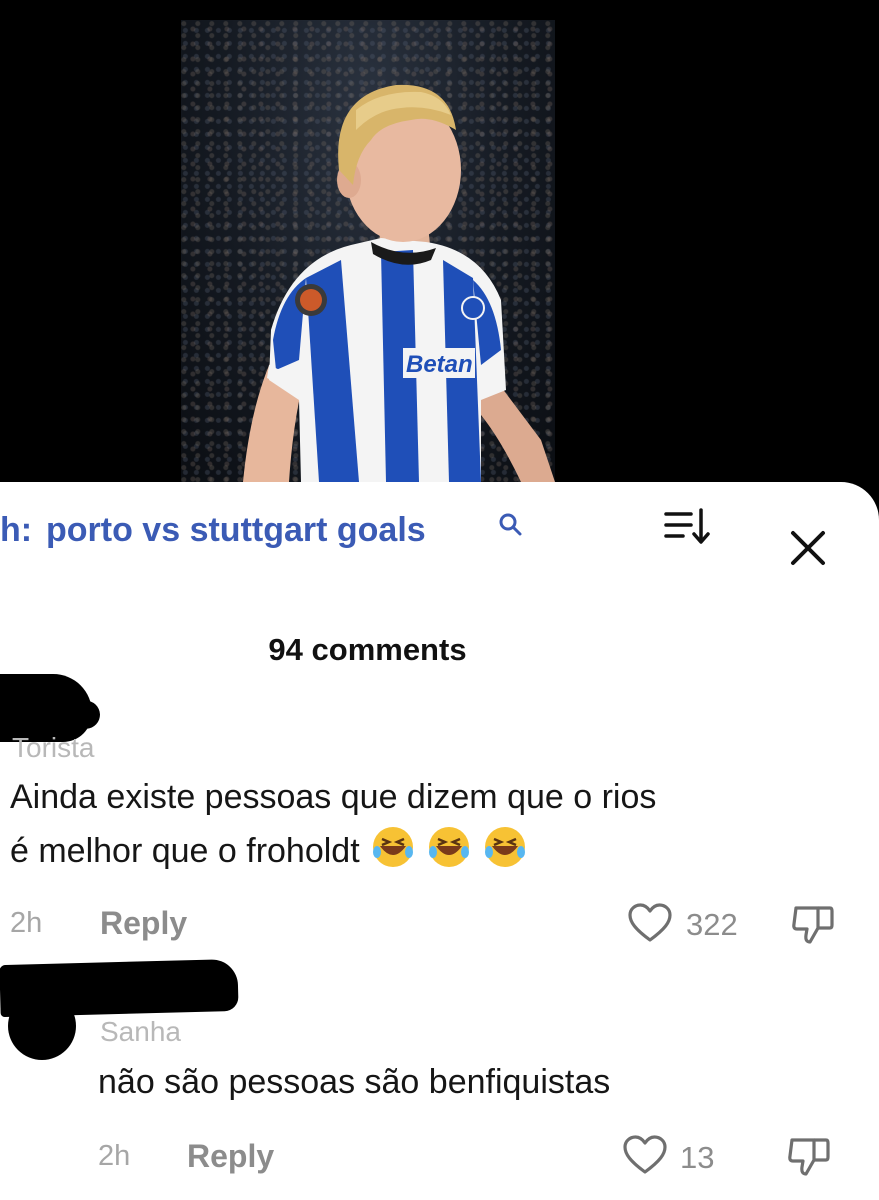 The width and height of the screenshot is (879, 1200). What do you see at coordinates (140, 1032) in the screenshot?
I see `comment-username: Sanha` at bounding box center [140, 1032].